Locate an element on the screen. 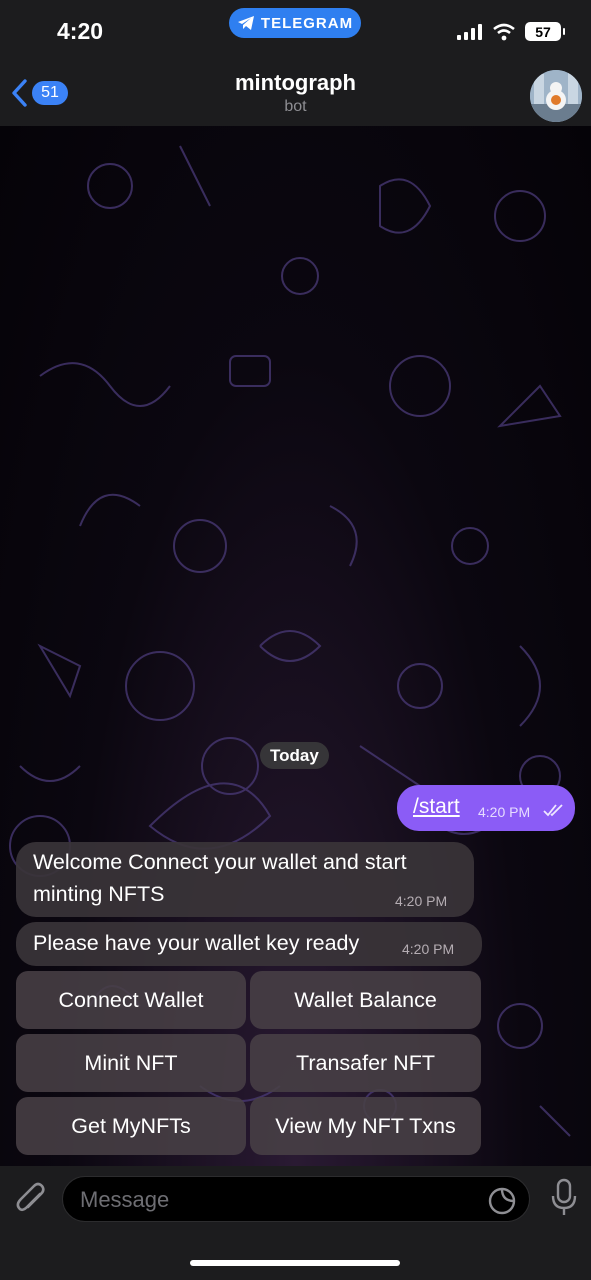 This screenshot has height=1280, width=591. command-link: /start is located at coordinates (436, 807).